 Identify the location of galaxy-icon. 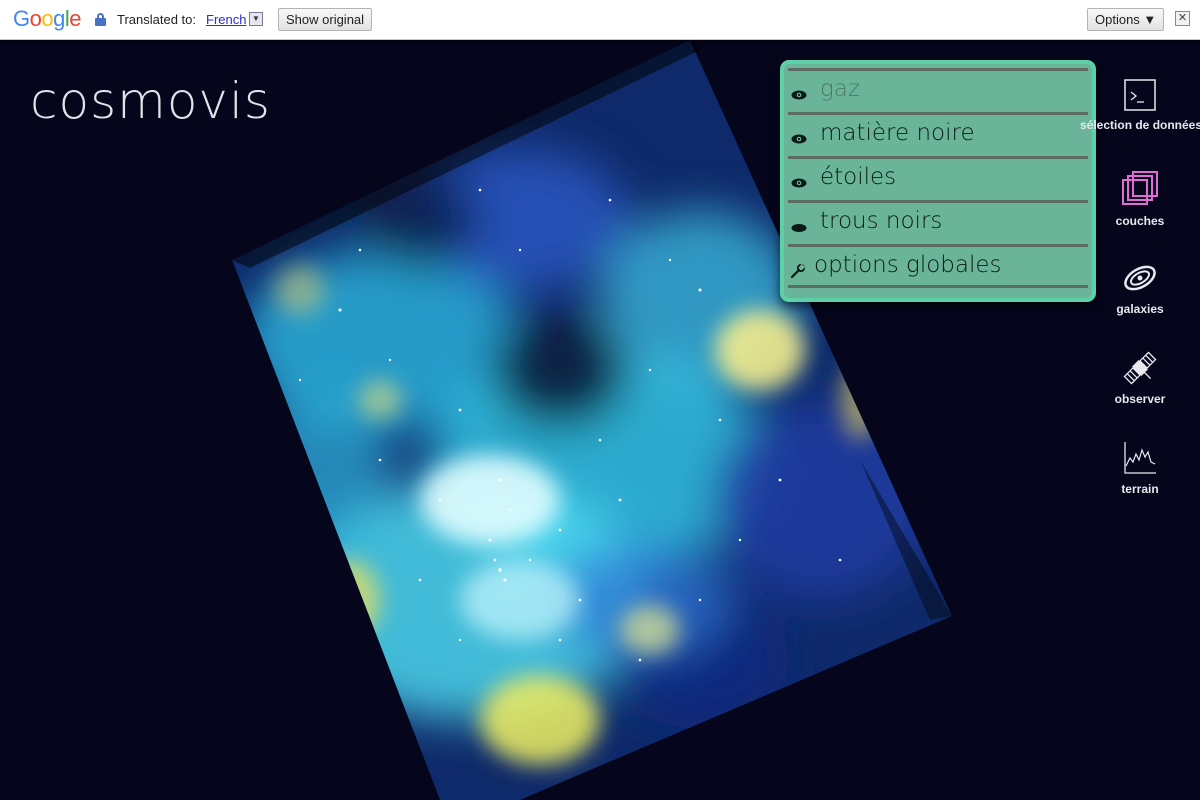
(1140, 278).